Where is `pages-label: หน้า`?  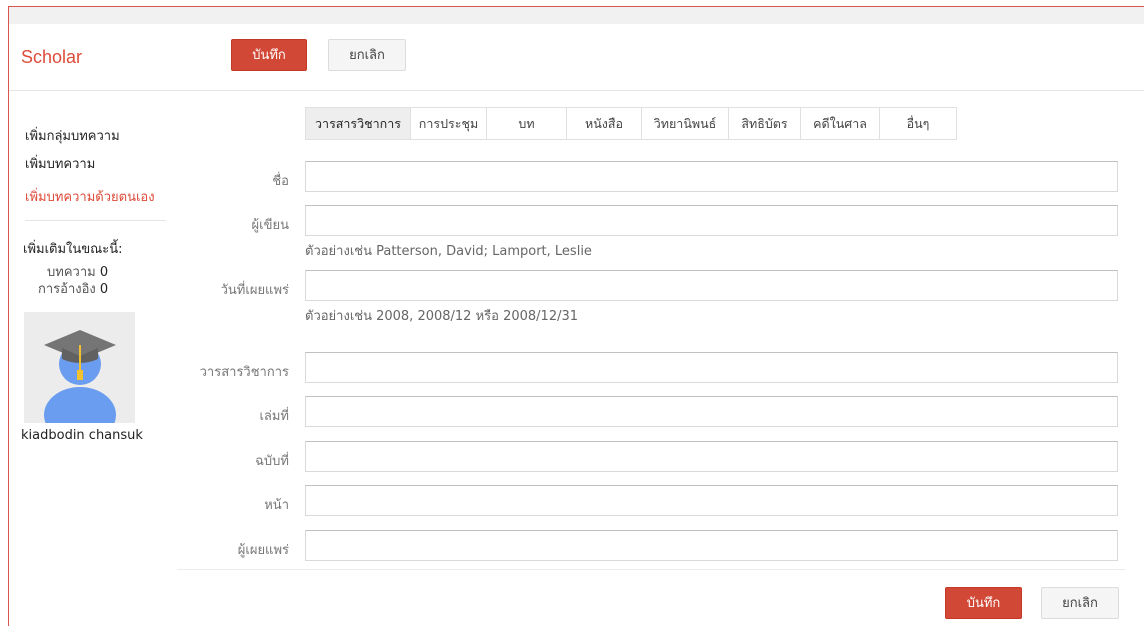
pages-label: หน้า is located at coordinates (276, 505).